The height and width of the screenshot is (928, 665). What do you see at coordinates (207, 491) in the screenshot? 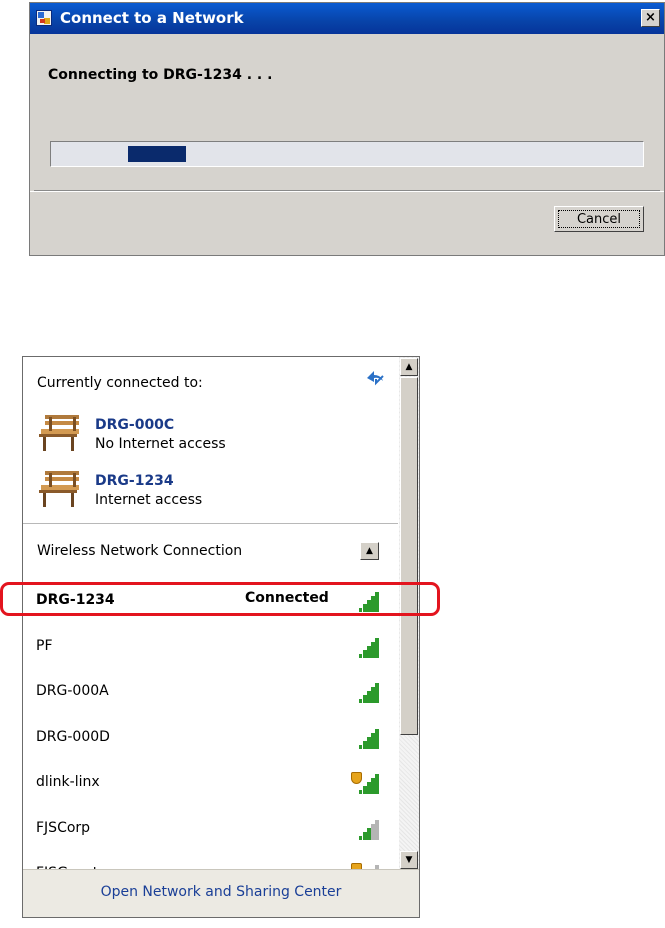
I see `current-connection: DRG-1234 Internet access` at bounding box center [207, 491].